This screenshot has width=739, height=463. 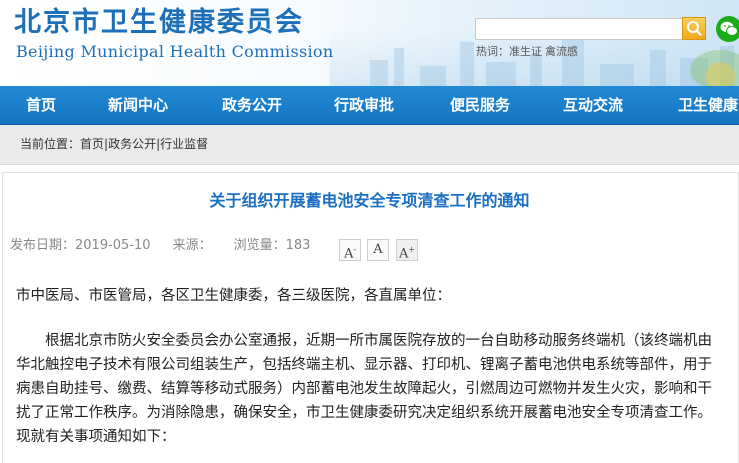 I want to click on breadcrumb: 当前位置：首页|政务公开|行业监督, so click(x=369, y=145).